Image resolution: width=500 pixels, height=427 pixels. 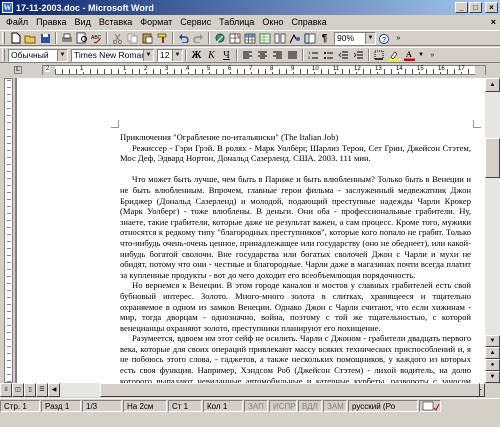 What do you see at coordinates (357, 69) in the screenshot?
I see `ruler-number: 12` at bounding box center [357, 69].